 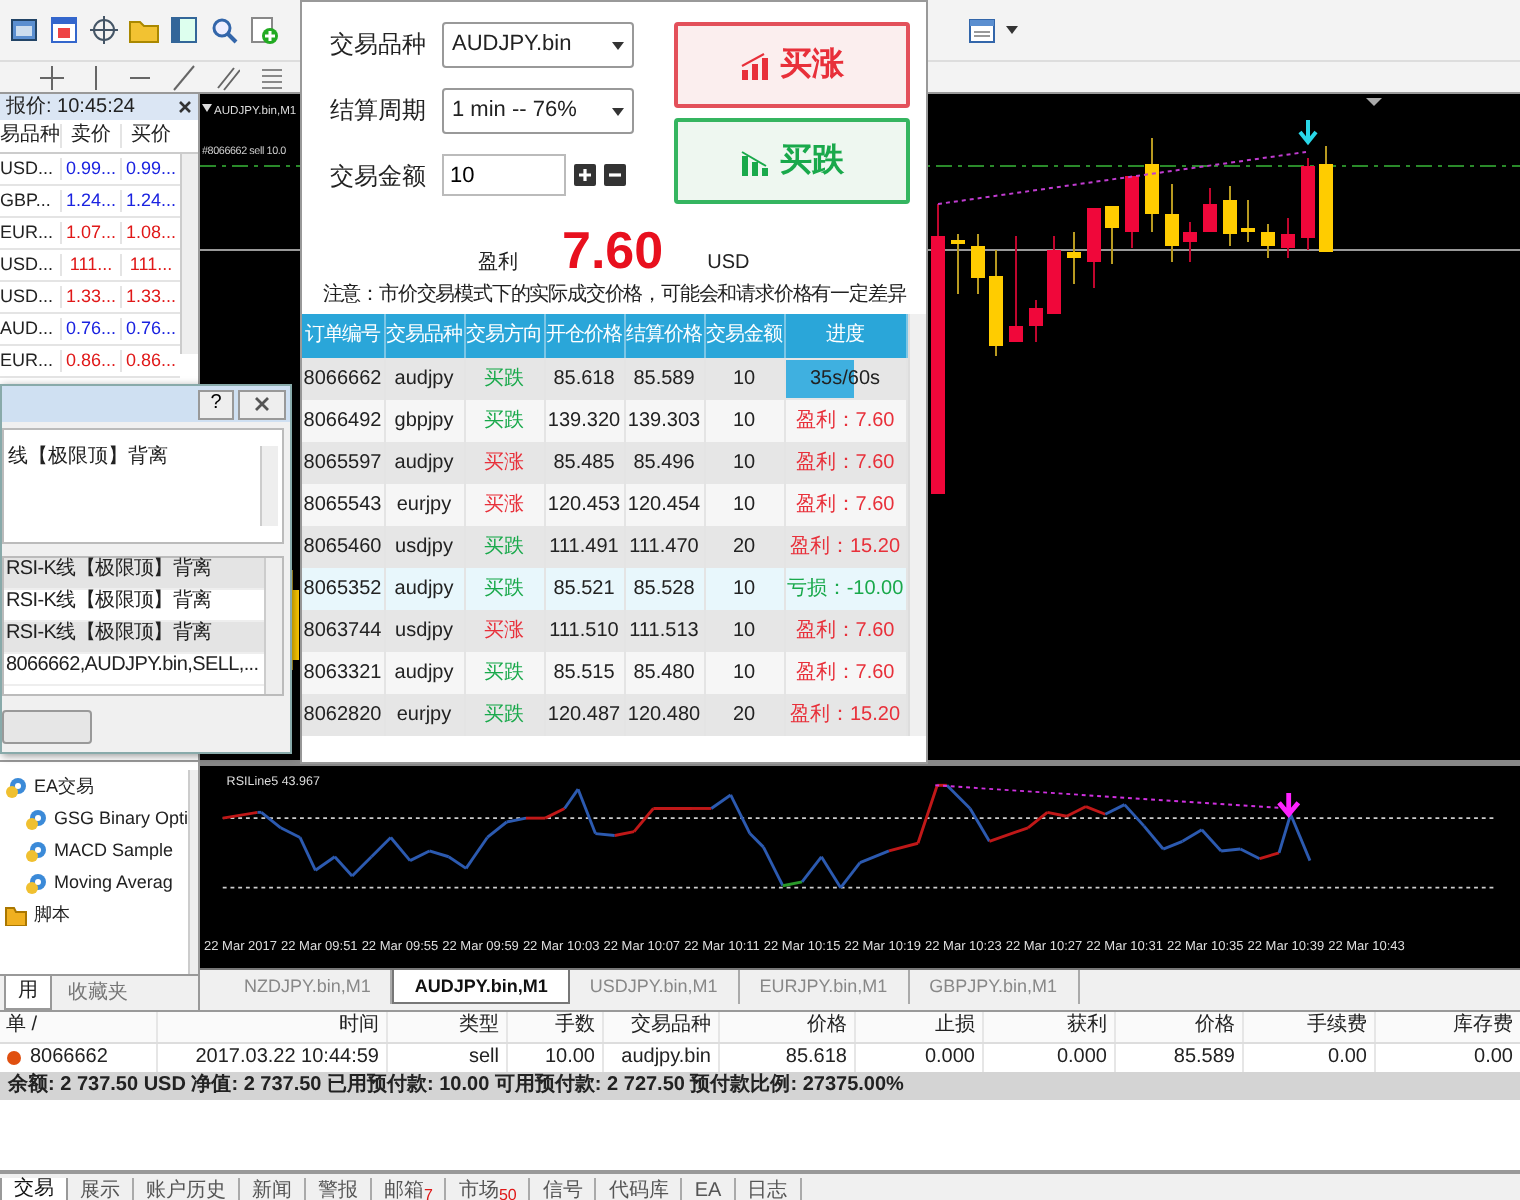 I want to click on fibonacci-icon, so click(x=272, y=77).